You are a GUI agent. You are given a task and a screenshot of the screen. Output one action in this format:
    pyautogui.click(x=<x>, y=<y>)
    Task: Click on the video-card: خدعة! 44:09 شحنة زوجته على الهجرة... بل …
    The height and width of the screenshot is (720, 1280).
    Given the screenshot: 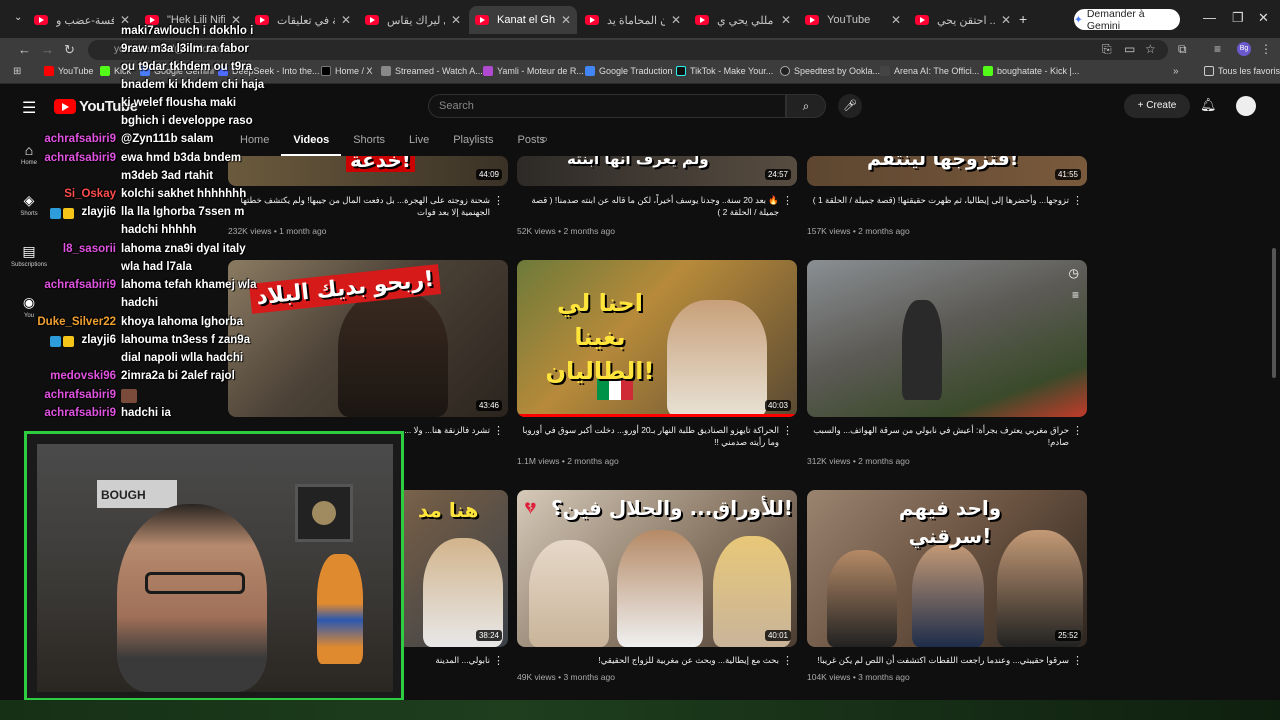 What is the action you would take?
    pyautogui.click(x=368, y=199)
    